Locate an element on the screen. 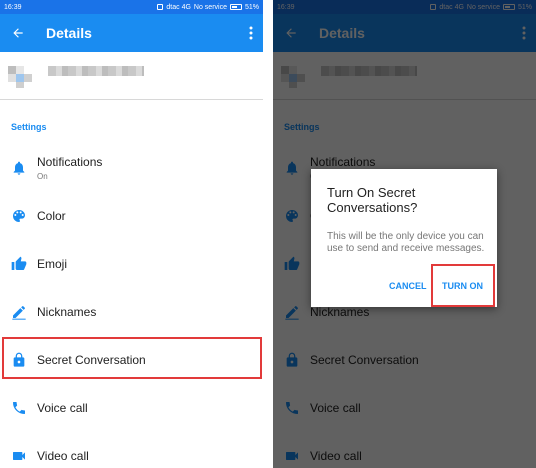  profile-header is located at coordinates (131, 76).